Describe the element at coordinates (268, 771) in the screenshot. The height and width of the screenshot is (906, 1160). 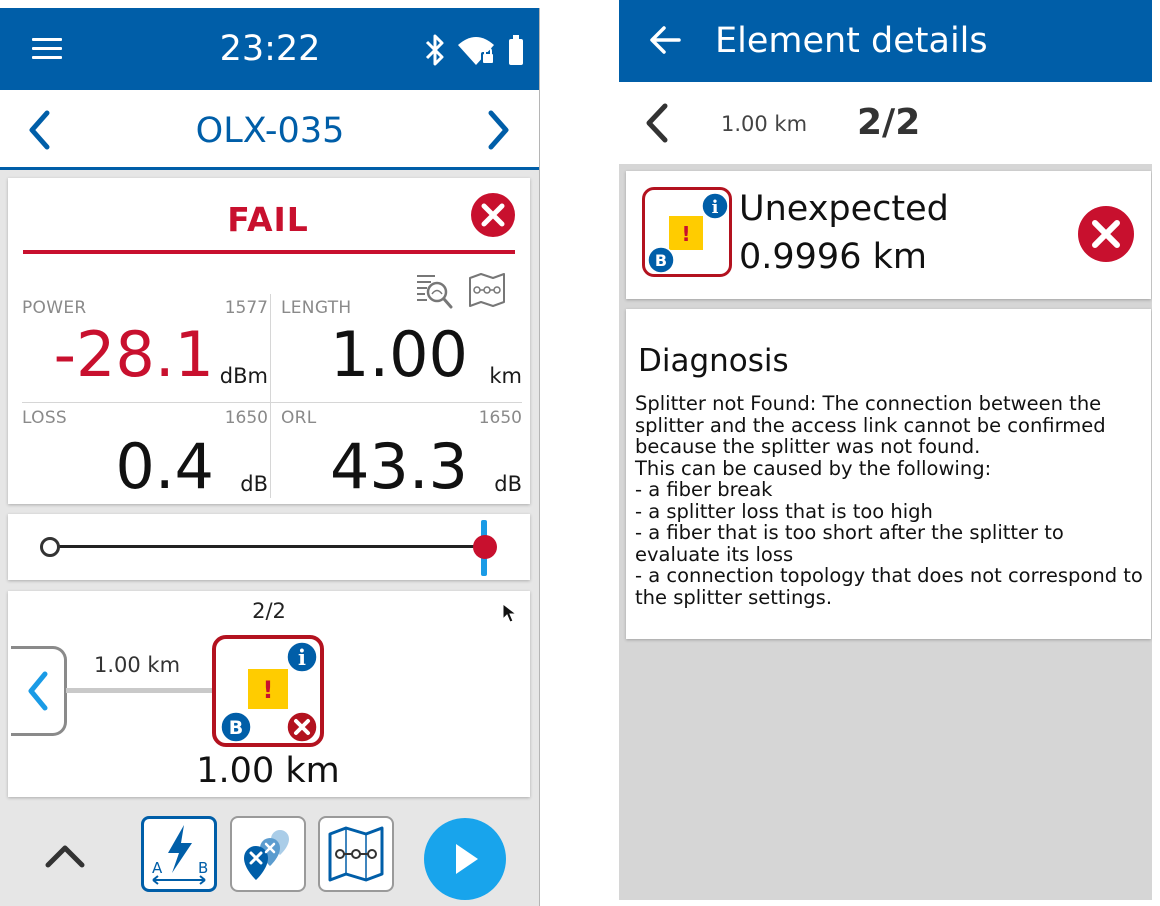
I see `element-distance: 1.00 km` at that location.